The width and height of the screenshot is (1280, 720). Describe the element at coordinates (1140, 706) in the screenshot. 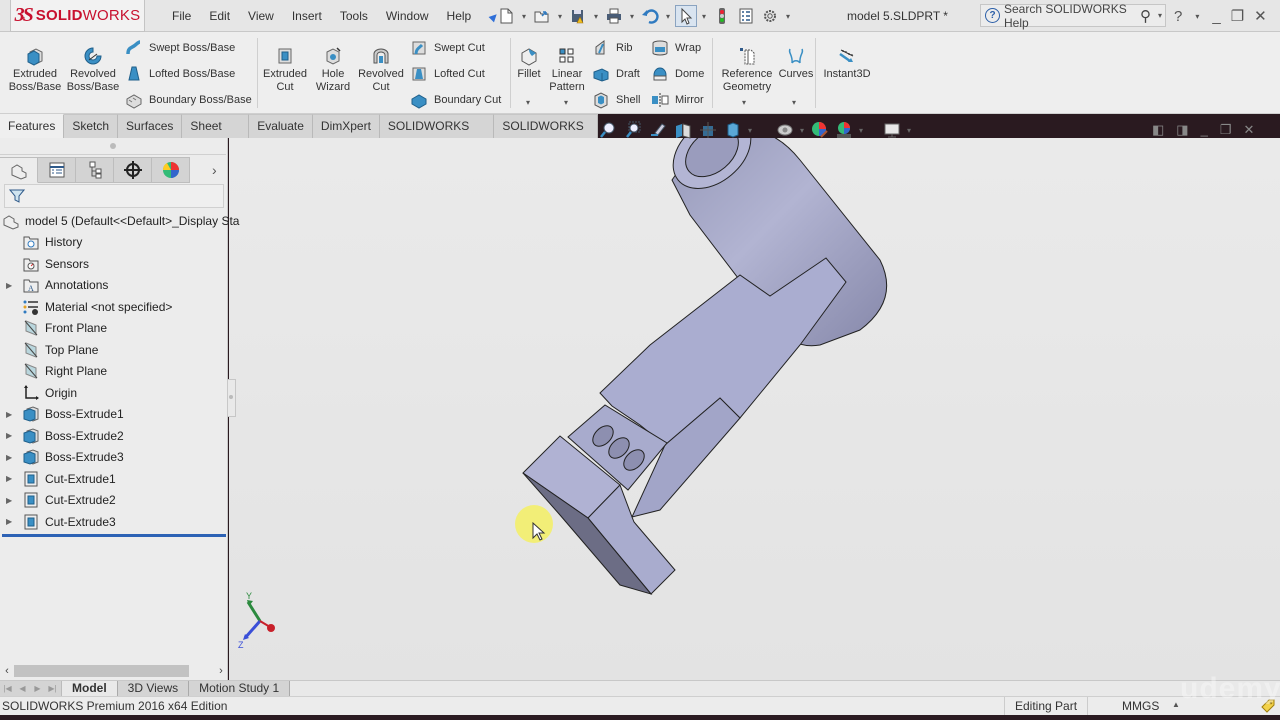

I see `unit-system-label: MMGS` at that location.